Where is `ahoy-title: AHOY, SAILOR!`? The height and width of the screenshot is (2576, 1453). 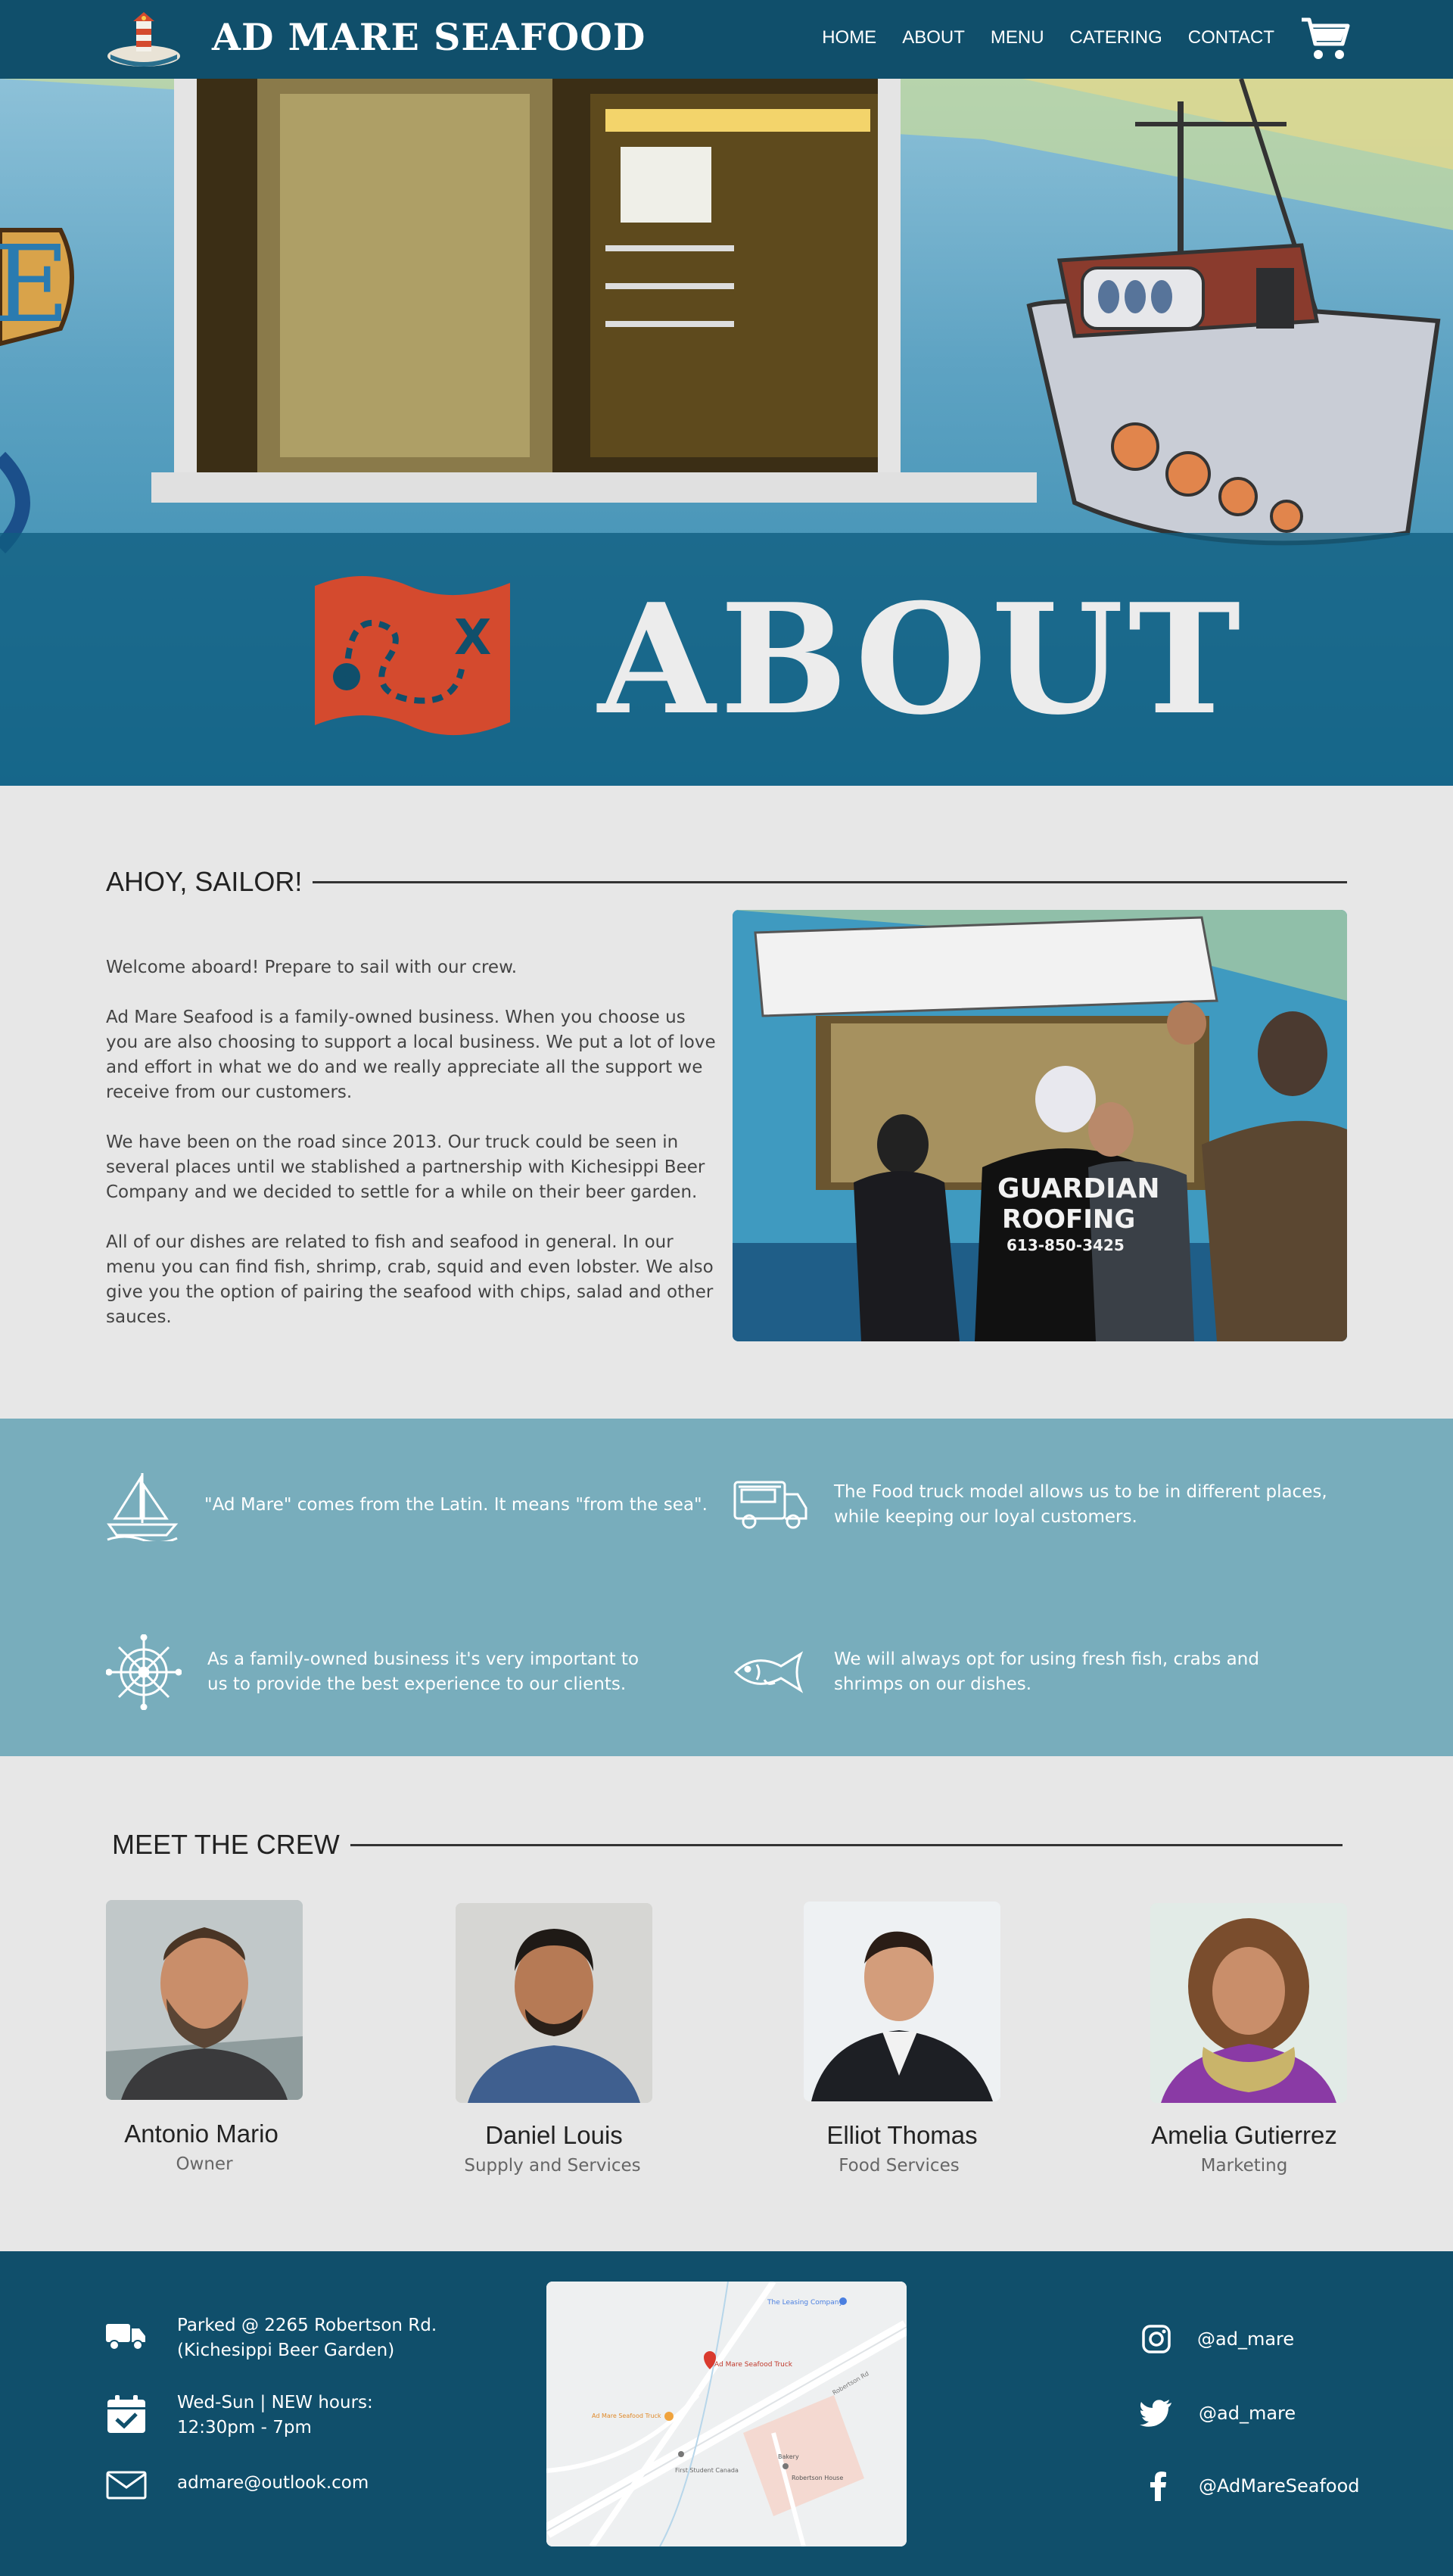 ahoy-title: AHOY, SAILOR! is located at coordinates (204, 881).